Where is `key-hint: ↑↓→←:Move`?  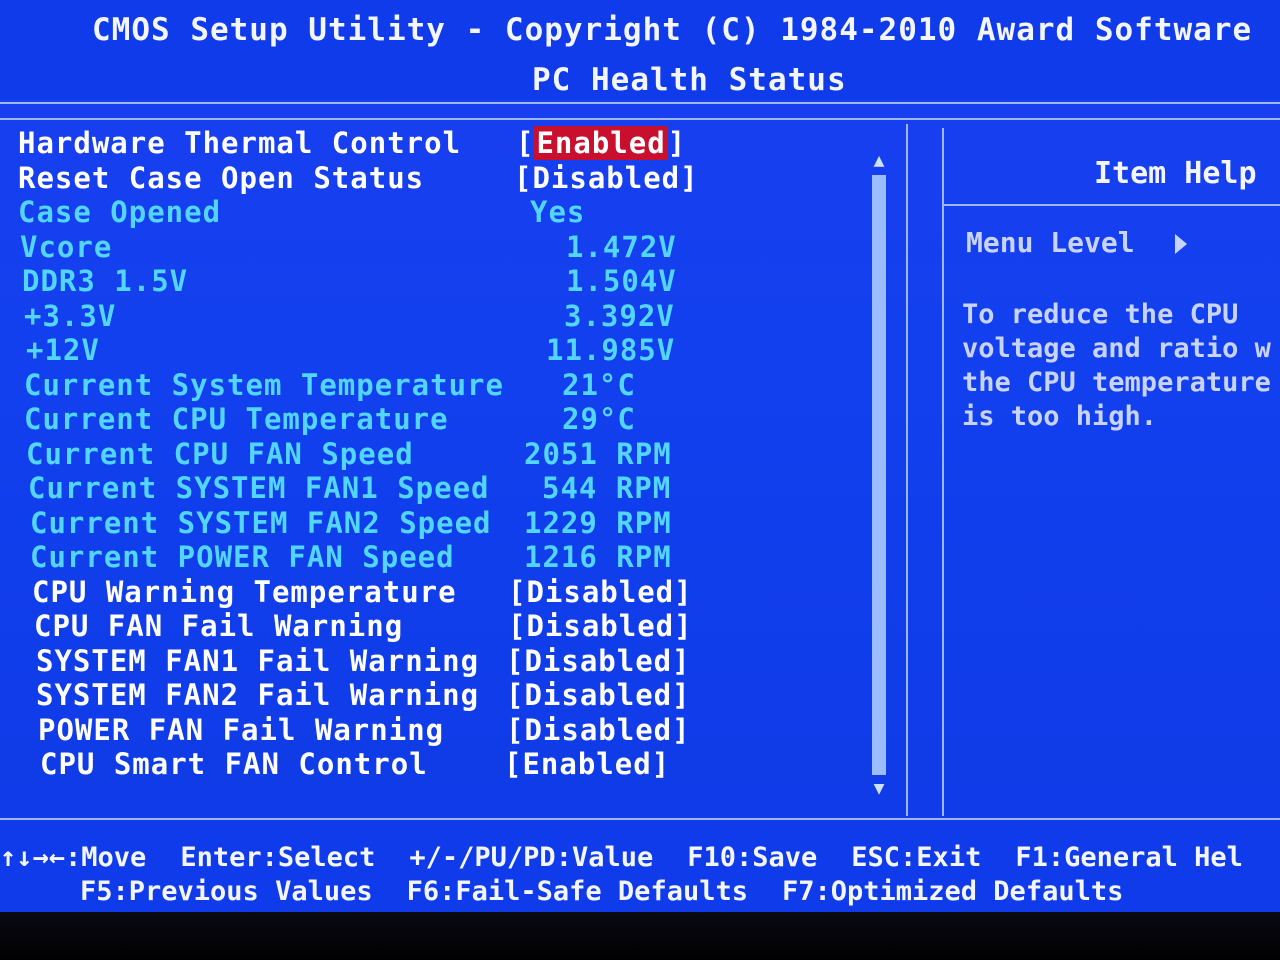 key-hint: ↑↓→←:Move is located at coordinates (73, 857).